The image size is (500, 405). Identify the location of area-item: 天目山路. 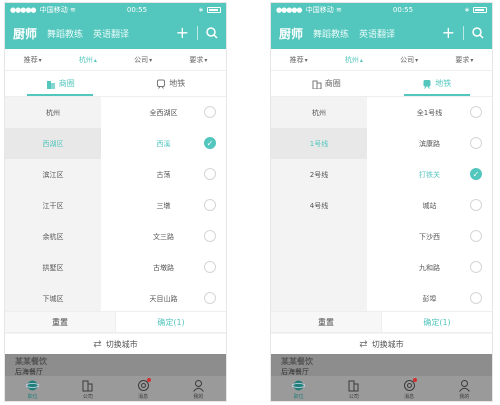
(163, 298).